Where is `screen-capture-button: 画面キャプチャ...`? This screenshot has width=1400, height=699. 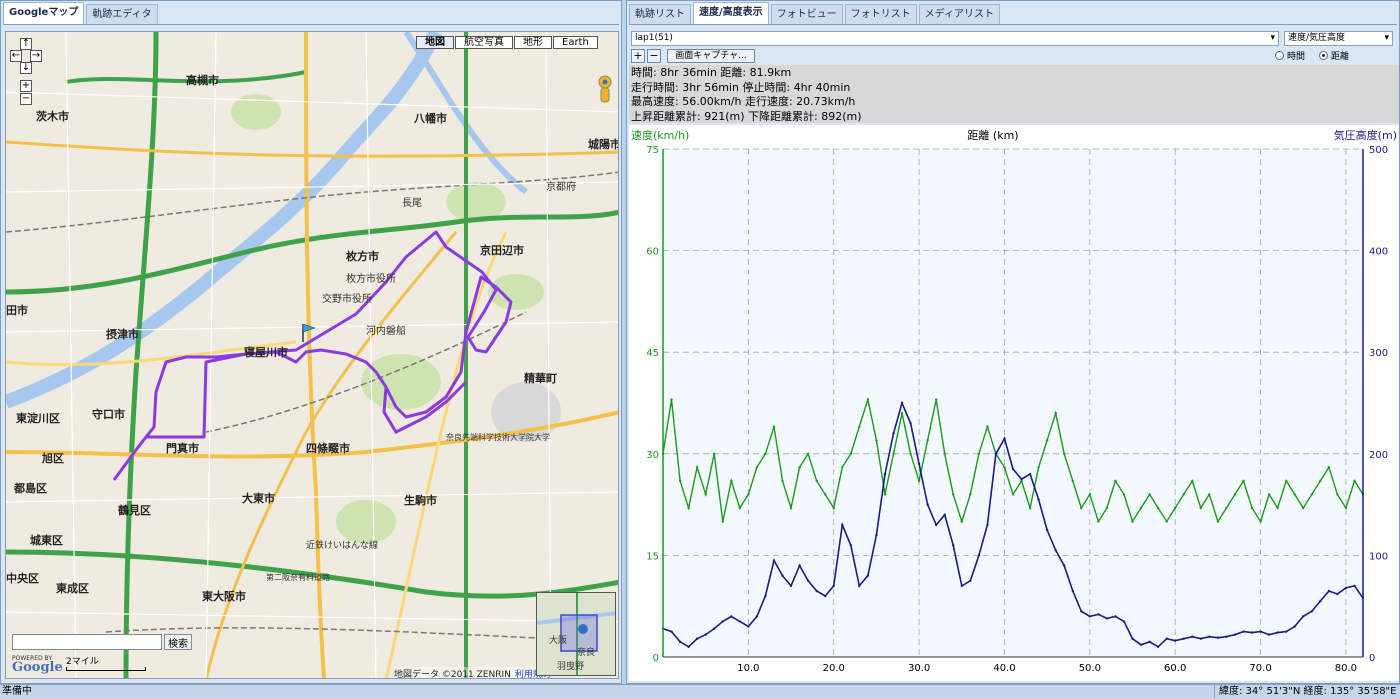 screen-capture-button: 画面キャプチャ... is located at coordinates (711, 55).